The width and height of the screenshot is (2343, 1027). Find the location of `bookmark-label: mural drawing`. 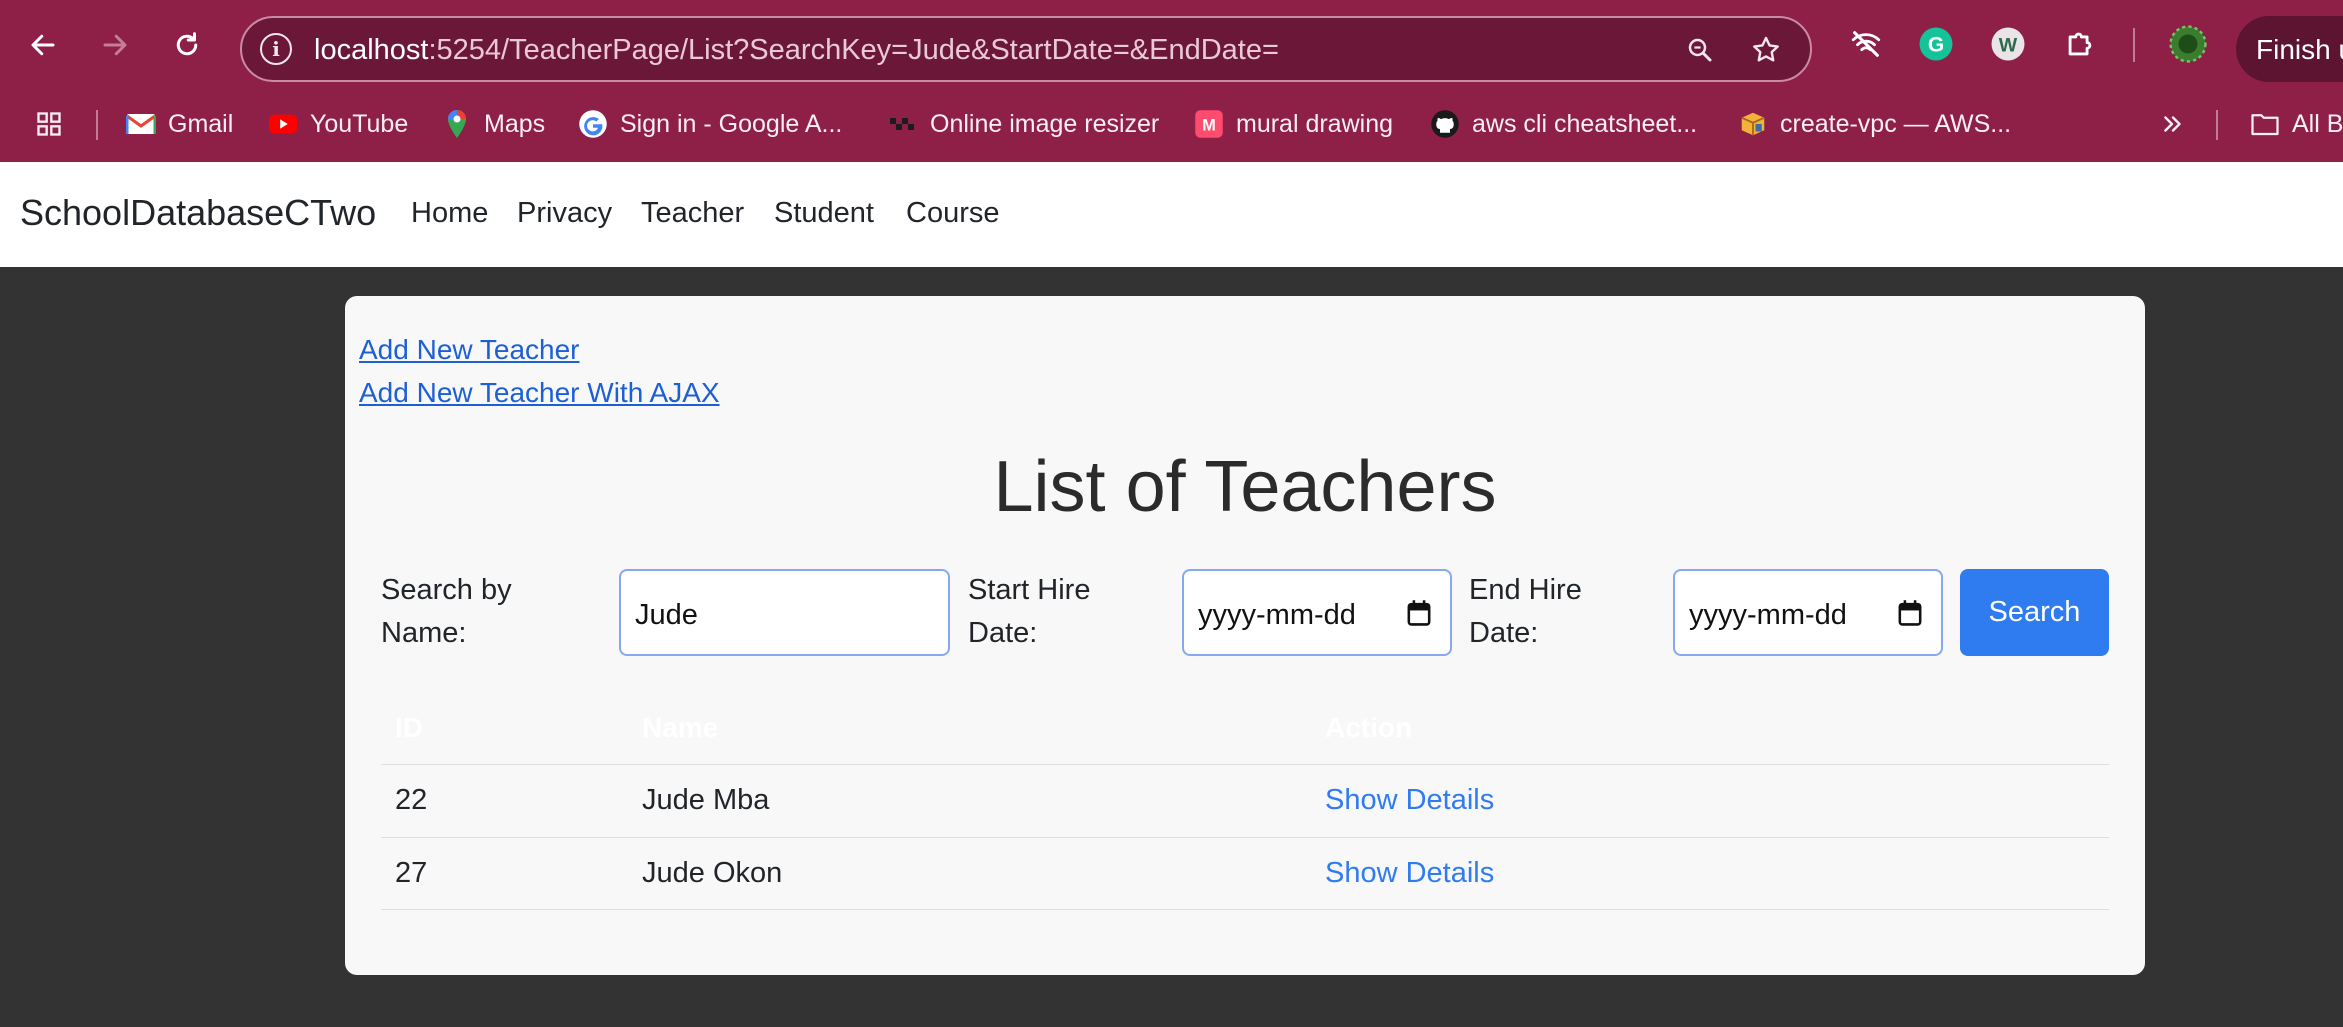

bookmark-label: mural drawing is located at coordinates (1315, 123).